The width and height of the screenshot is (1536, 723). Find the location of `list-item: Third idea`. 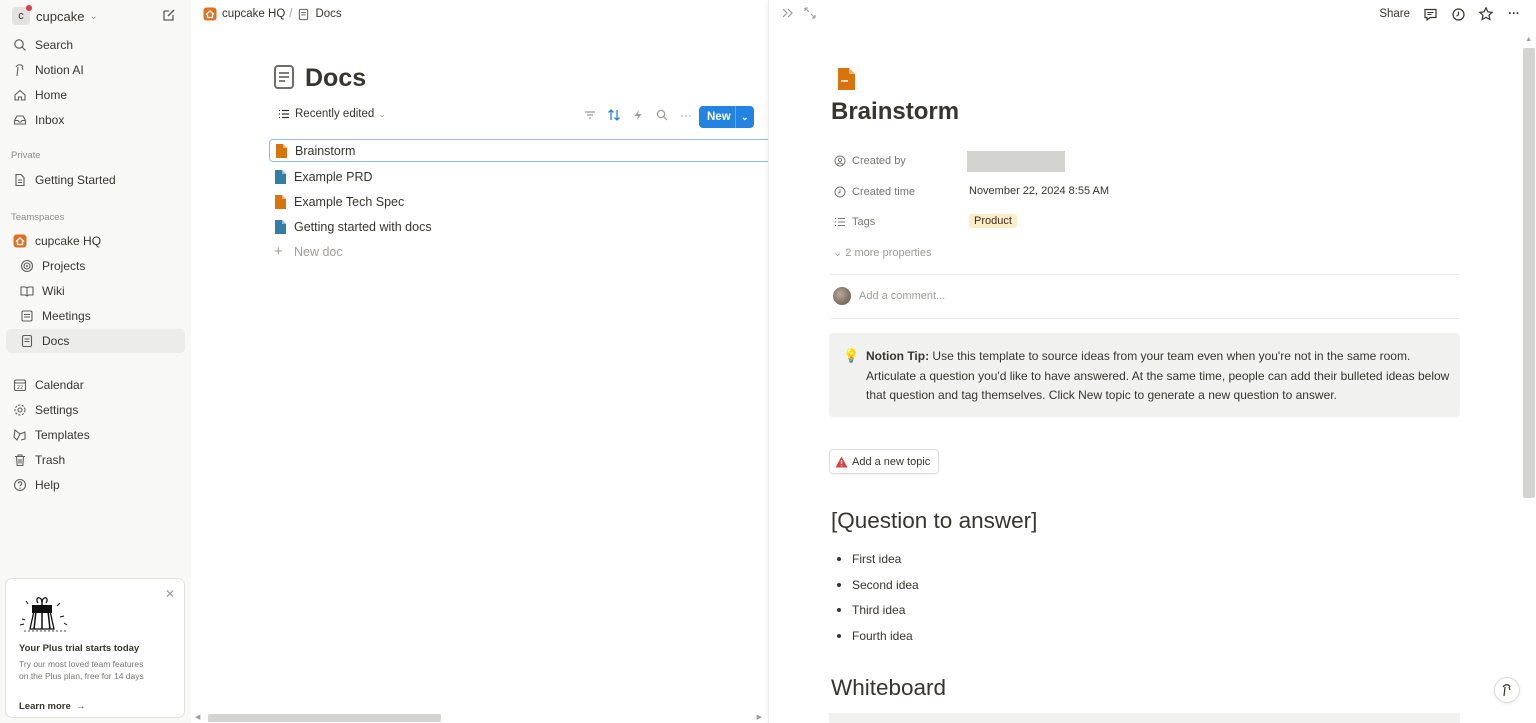

list-item: Third idea is located at coordinates (878, 610).